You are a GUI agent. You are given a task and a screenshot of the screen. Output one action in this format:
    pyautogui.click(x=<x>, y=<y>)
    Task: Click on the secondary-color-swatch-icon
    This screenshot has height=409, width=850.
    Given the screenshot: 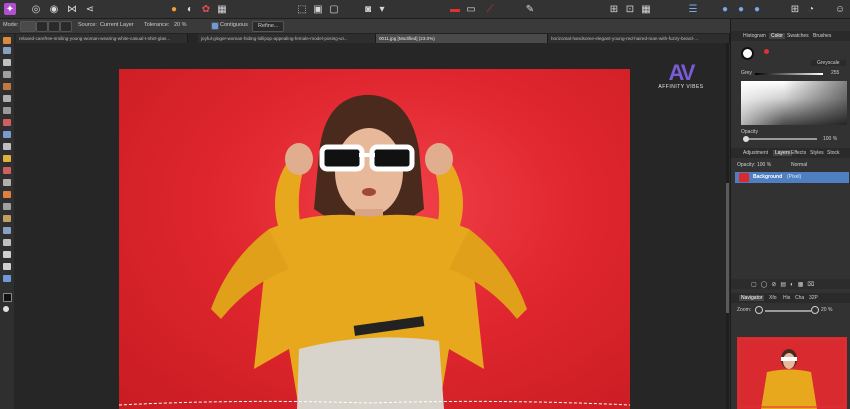 What is the action you would take?
    pyautogui.click(x=6, y=309)
    